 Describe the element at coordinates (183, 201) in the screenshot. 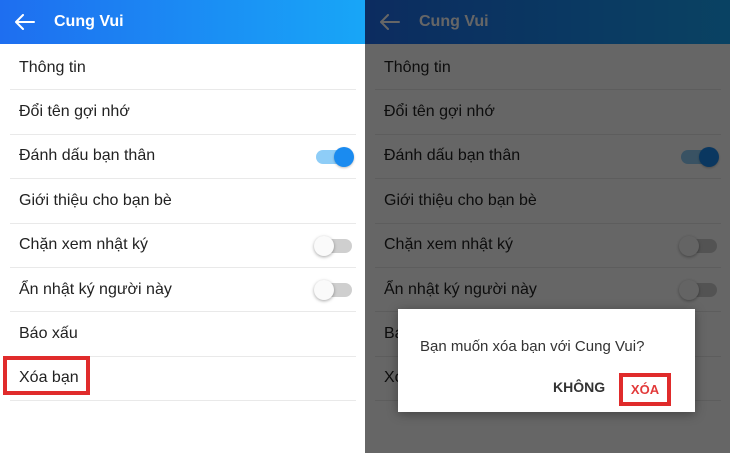

I see `menu-item-recommend: Giới thiệu cho bạn bè` at that location.